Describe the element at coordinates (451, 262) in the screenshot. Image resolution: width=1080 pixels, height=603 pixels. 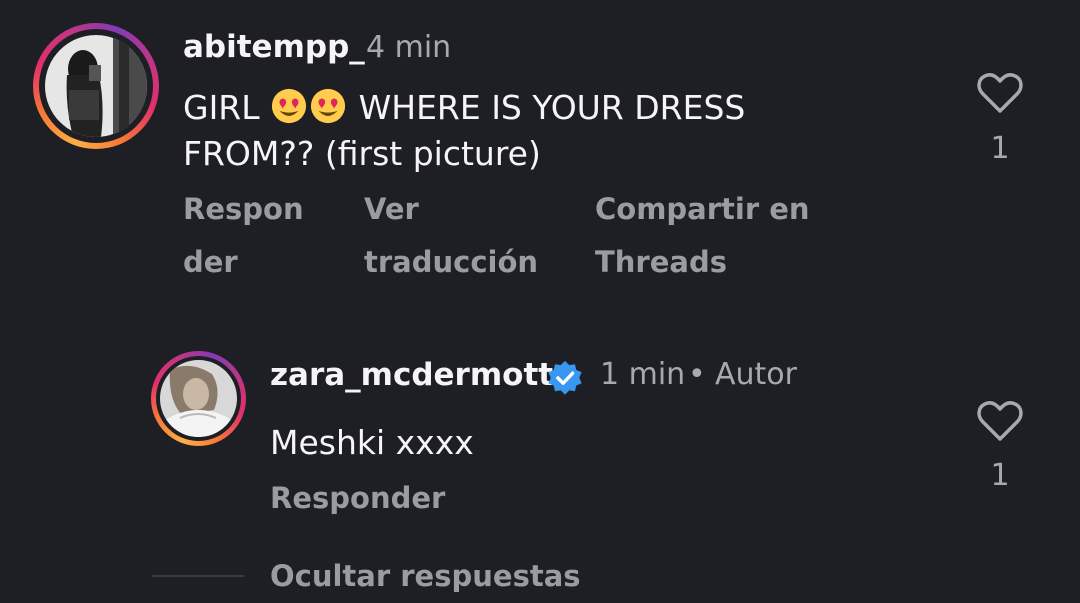
I see `translation-label-line2: traducción` at that location.